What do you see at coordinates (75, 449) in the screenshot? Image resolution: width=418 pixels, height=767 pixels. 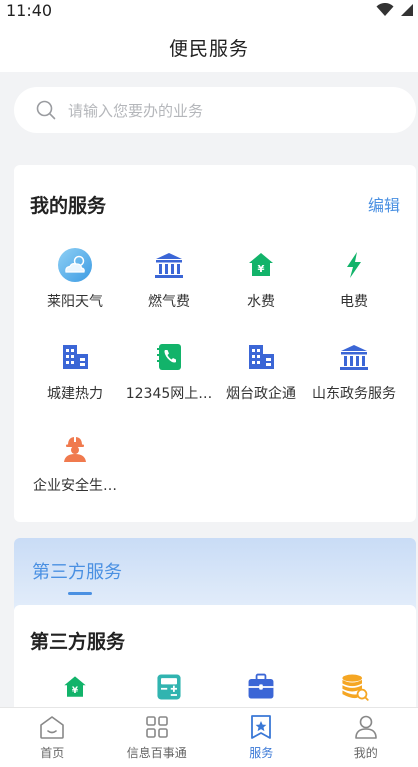 I see `worker-icon` at bounding box center [75, 449].